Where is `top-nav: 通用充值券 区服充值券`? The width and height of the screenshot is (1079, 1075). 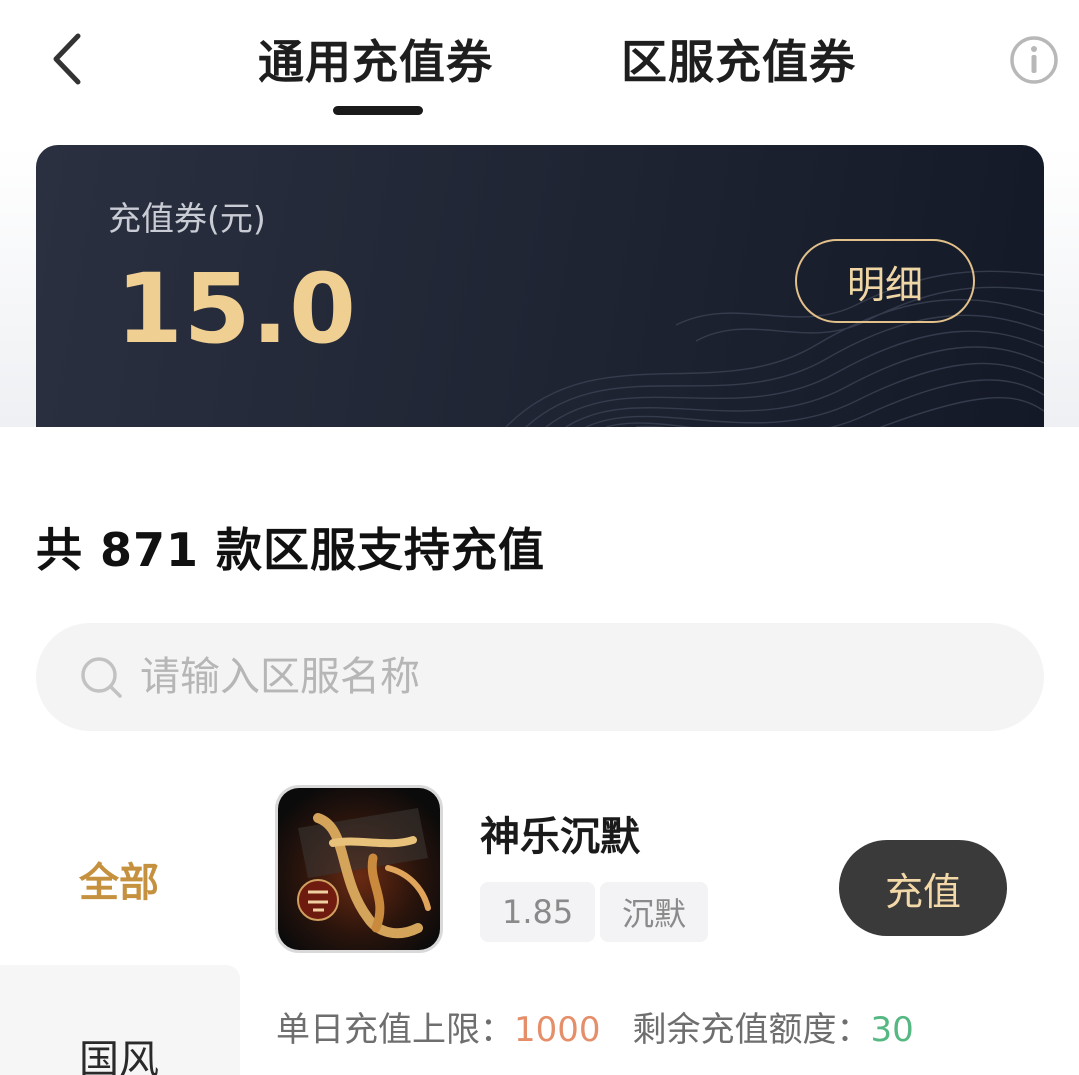 top-nav: 通用充值券 区服充值券 is located at coordinates (539, 72).